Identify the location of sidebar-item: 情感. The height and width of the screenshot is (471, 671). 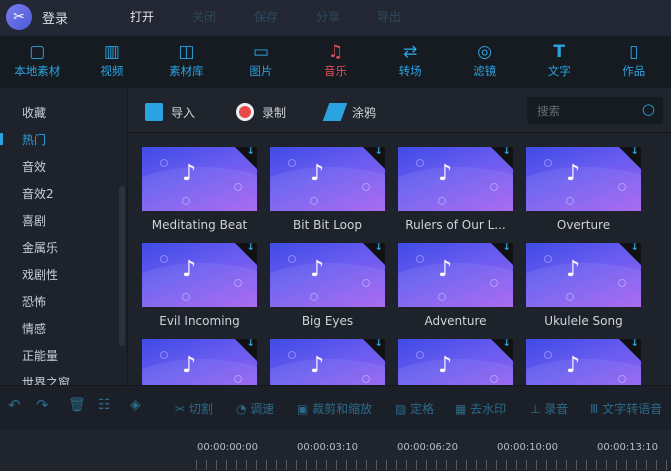
(34, 328).